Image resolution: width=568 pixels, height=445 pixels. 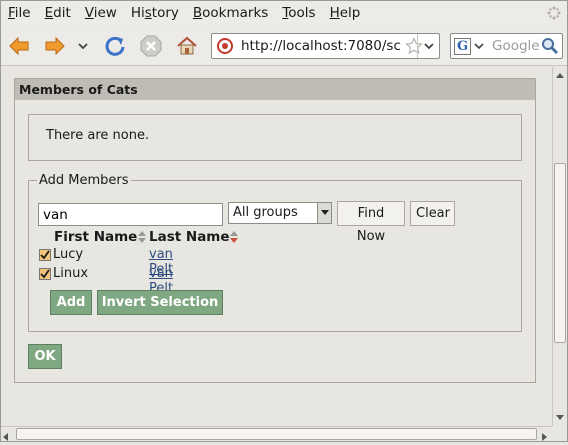 I want to click on vertical-scrollbar, so click(x=559, y=246).